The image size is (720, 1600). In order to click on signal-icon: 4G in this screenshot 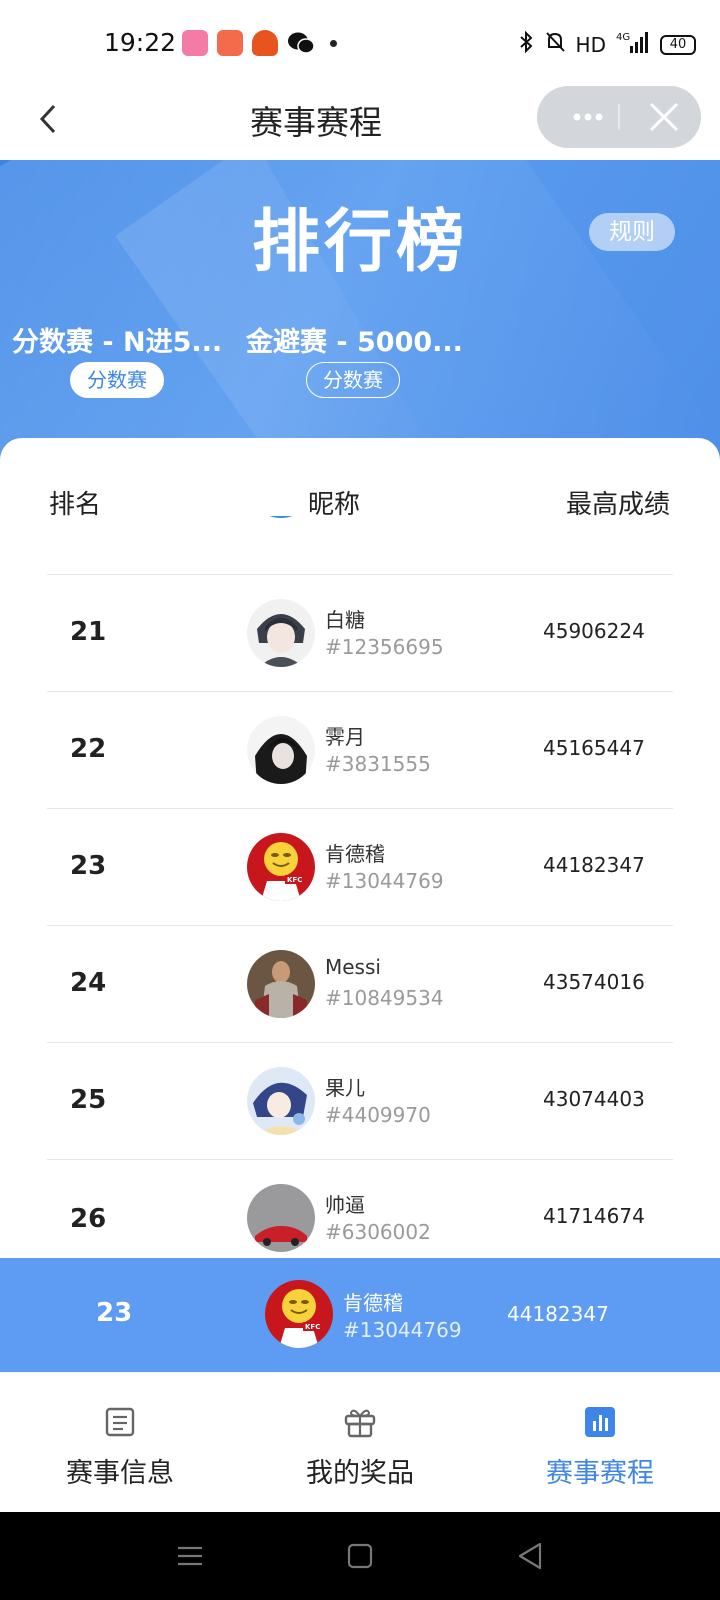, I will do `click(633, 44)`.